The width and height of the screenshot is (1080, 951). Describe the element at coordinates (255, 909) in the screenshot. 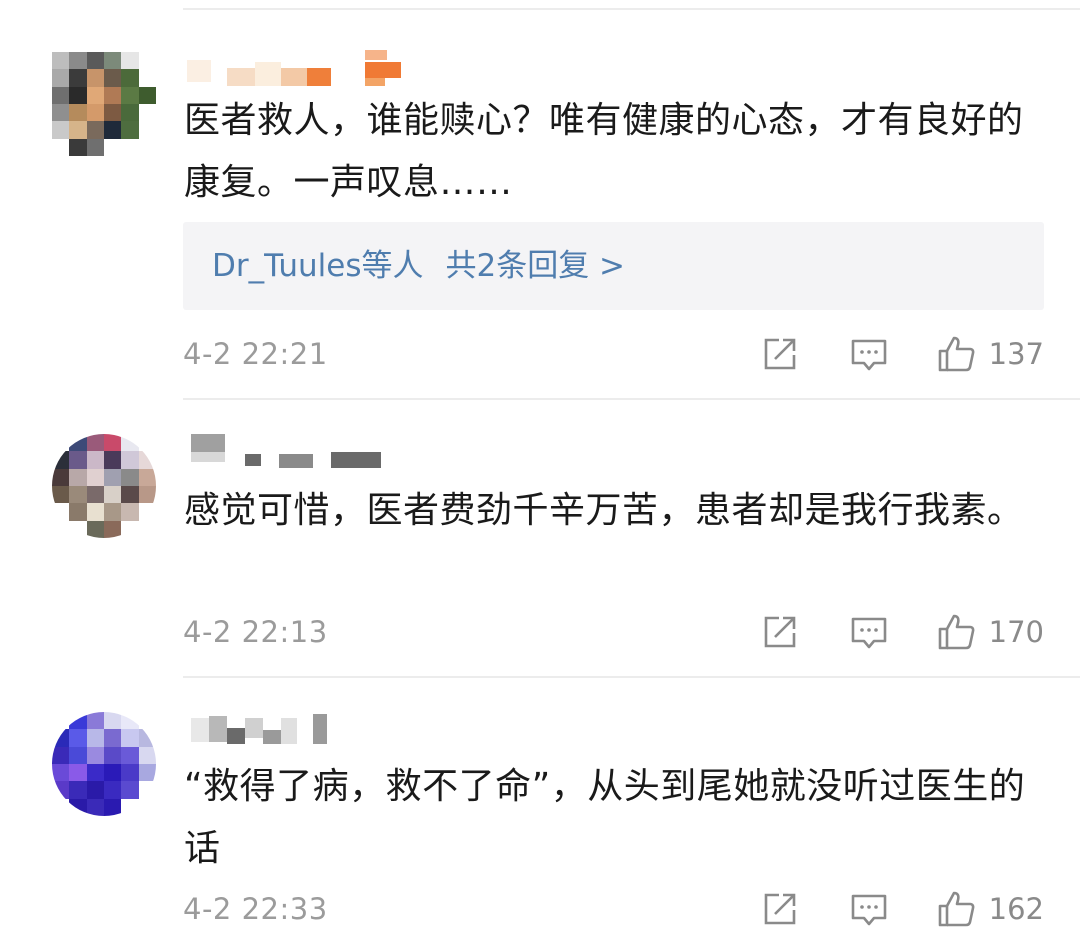

I see `comment-time: 4-2 22:33` at that location.